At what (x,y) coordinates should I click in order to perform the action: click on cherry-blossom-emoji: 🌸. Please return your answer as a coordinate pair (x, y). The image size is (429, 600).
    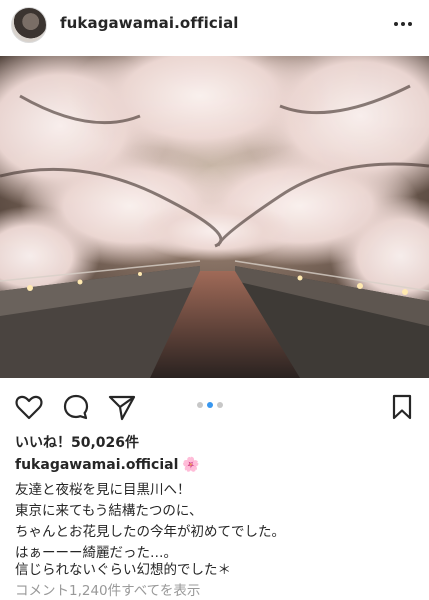
    Looking at the image, I should click on (191, 465).